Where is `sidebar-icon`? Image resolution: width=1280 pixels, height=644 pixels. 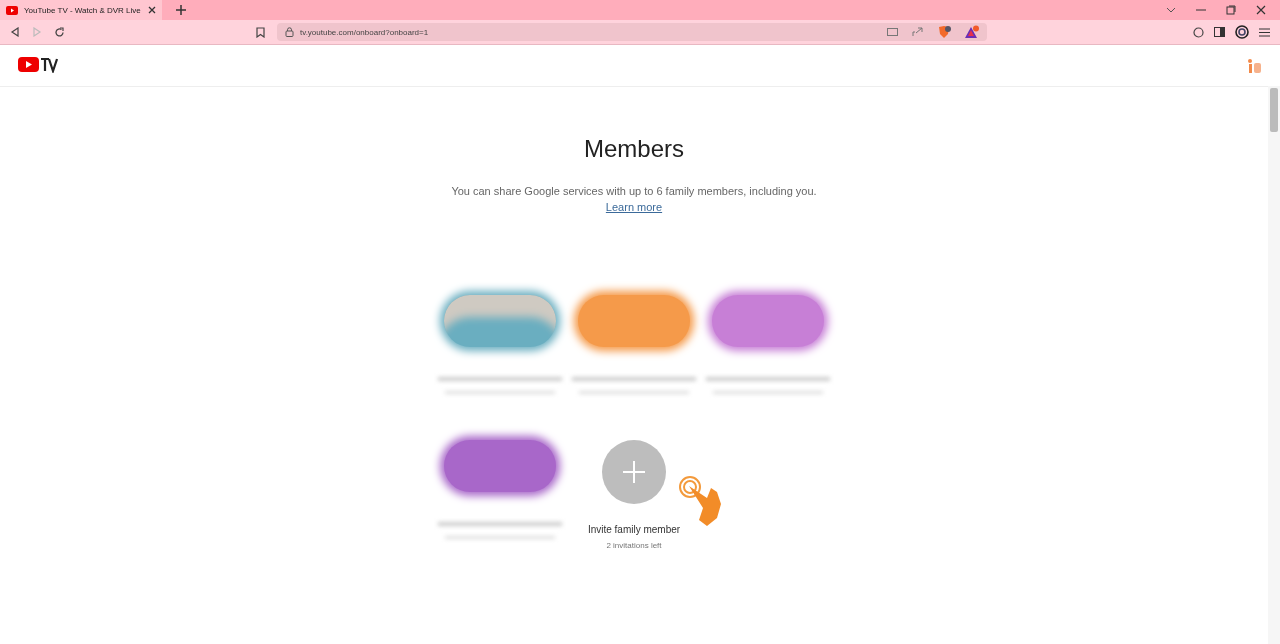 sidebar-icon is located at coordinates (1219, 32).